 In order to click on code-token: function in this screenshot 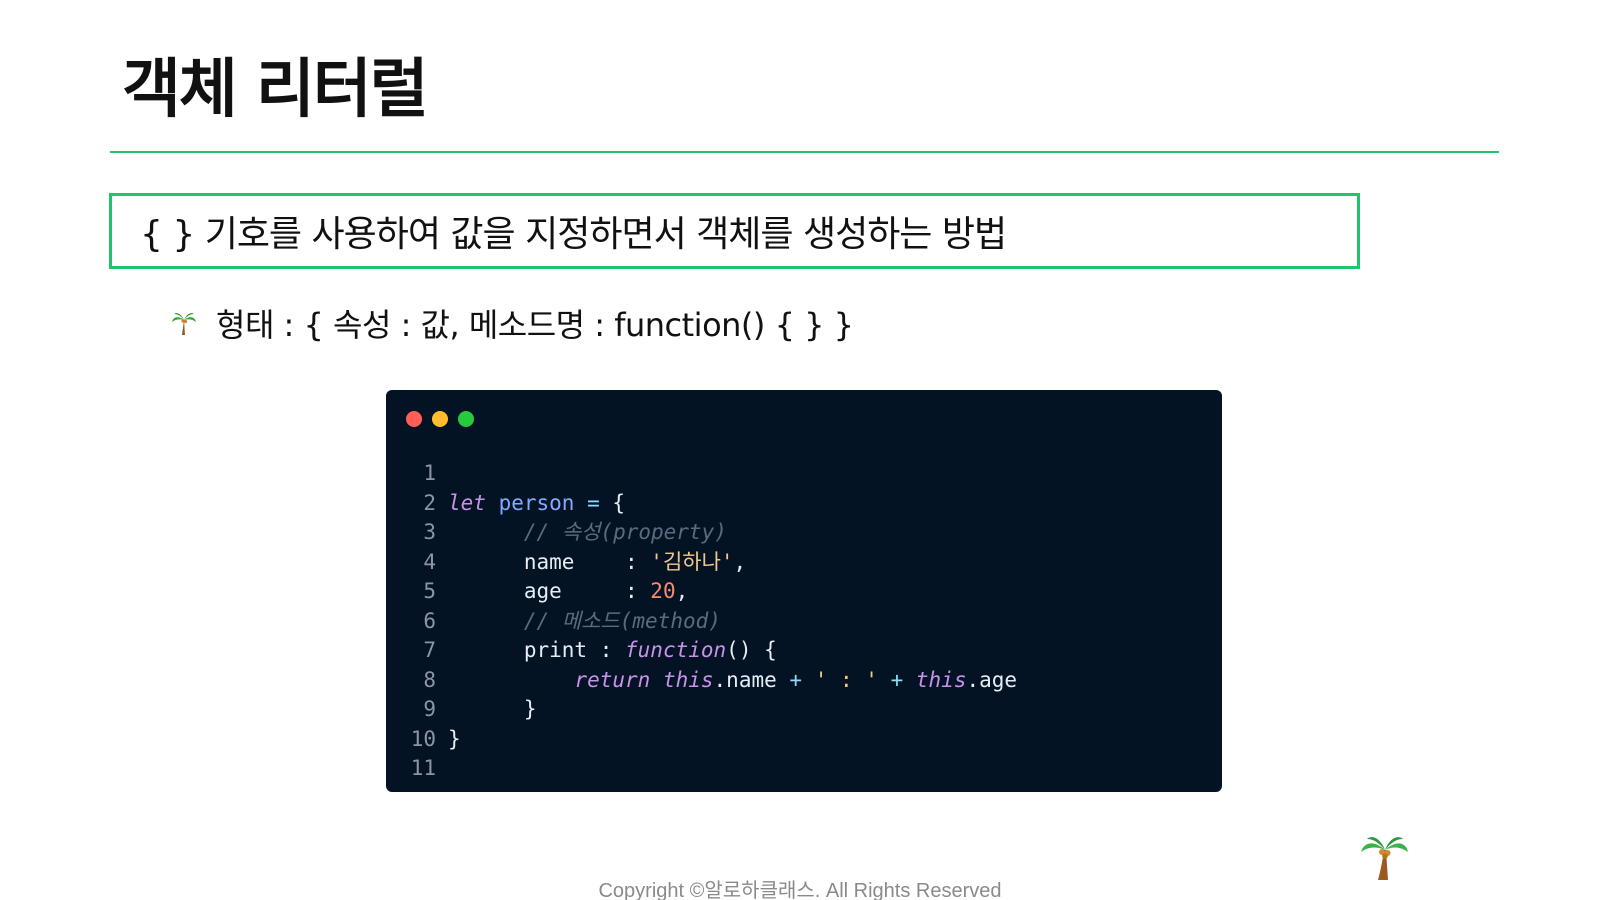, I will do `click(676, 650)`.